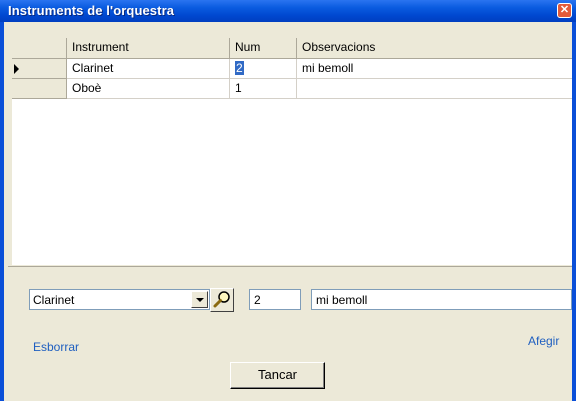 Image resolution: width=576 pixels, height=401 pixels. Describe the element at coordinates (275, 299) in the screenshot. I see `num-input: 2` at that location.